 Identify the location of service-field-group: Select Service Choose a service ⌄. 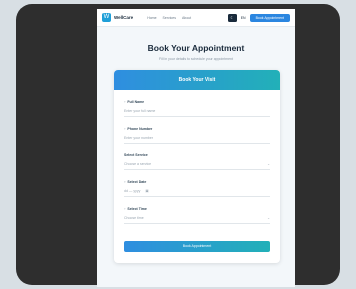
(197, 161).